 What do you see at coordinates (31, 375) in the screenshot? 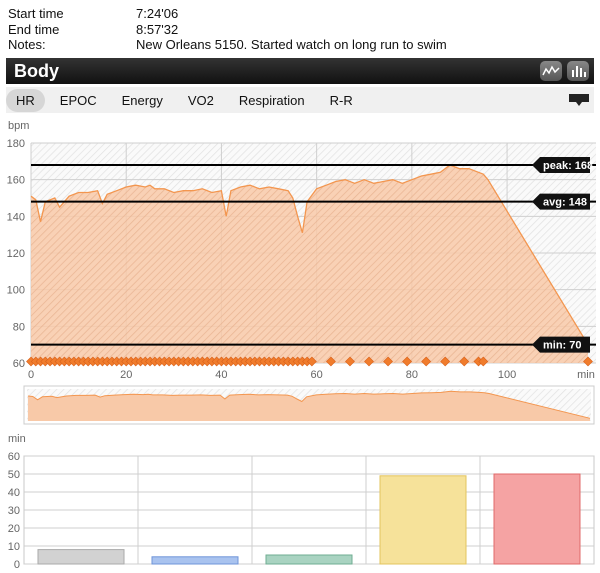
I see `hr-x-tick-label: 0` at bounding box center [31, 375].